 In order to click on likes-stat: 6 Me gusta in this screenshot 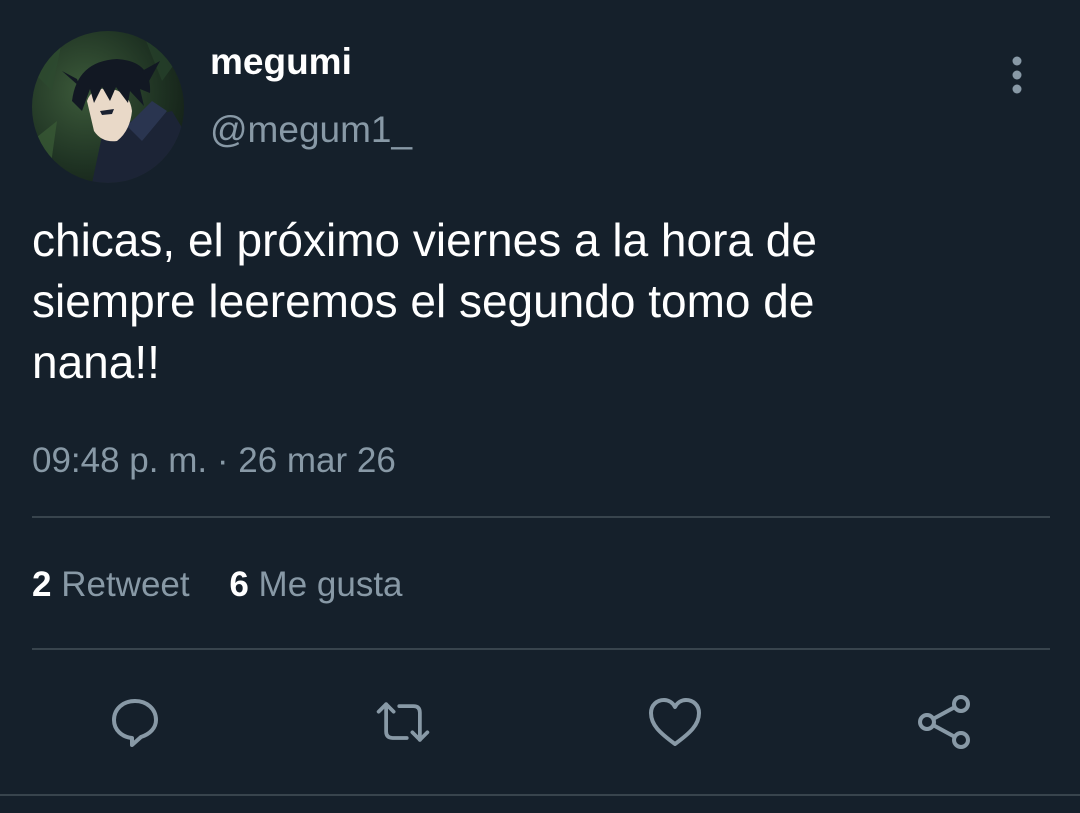, I will do `click(315, 585)`.